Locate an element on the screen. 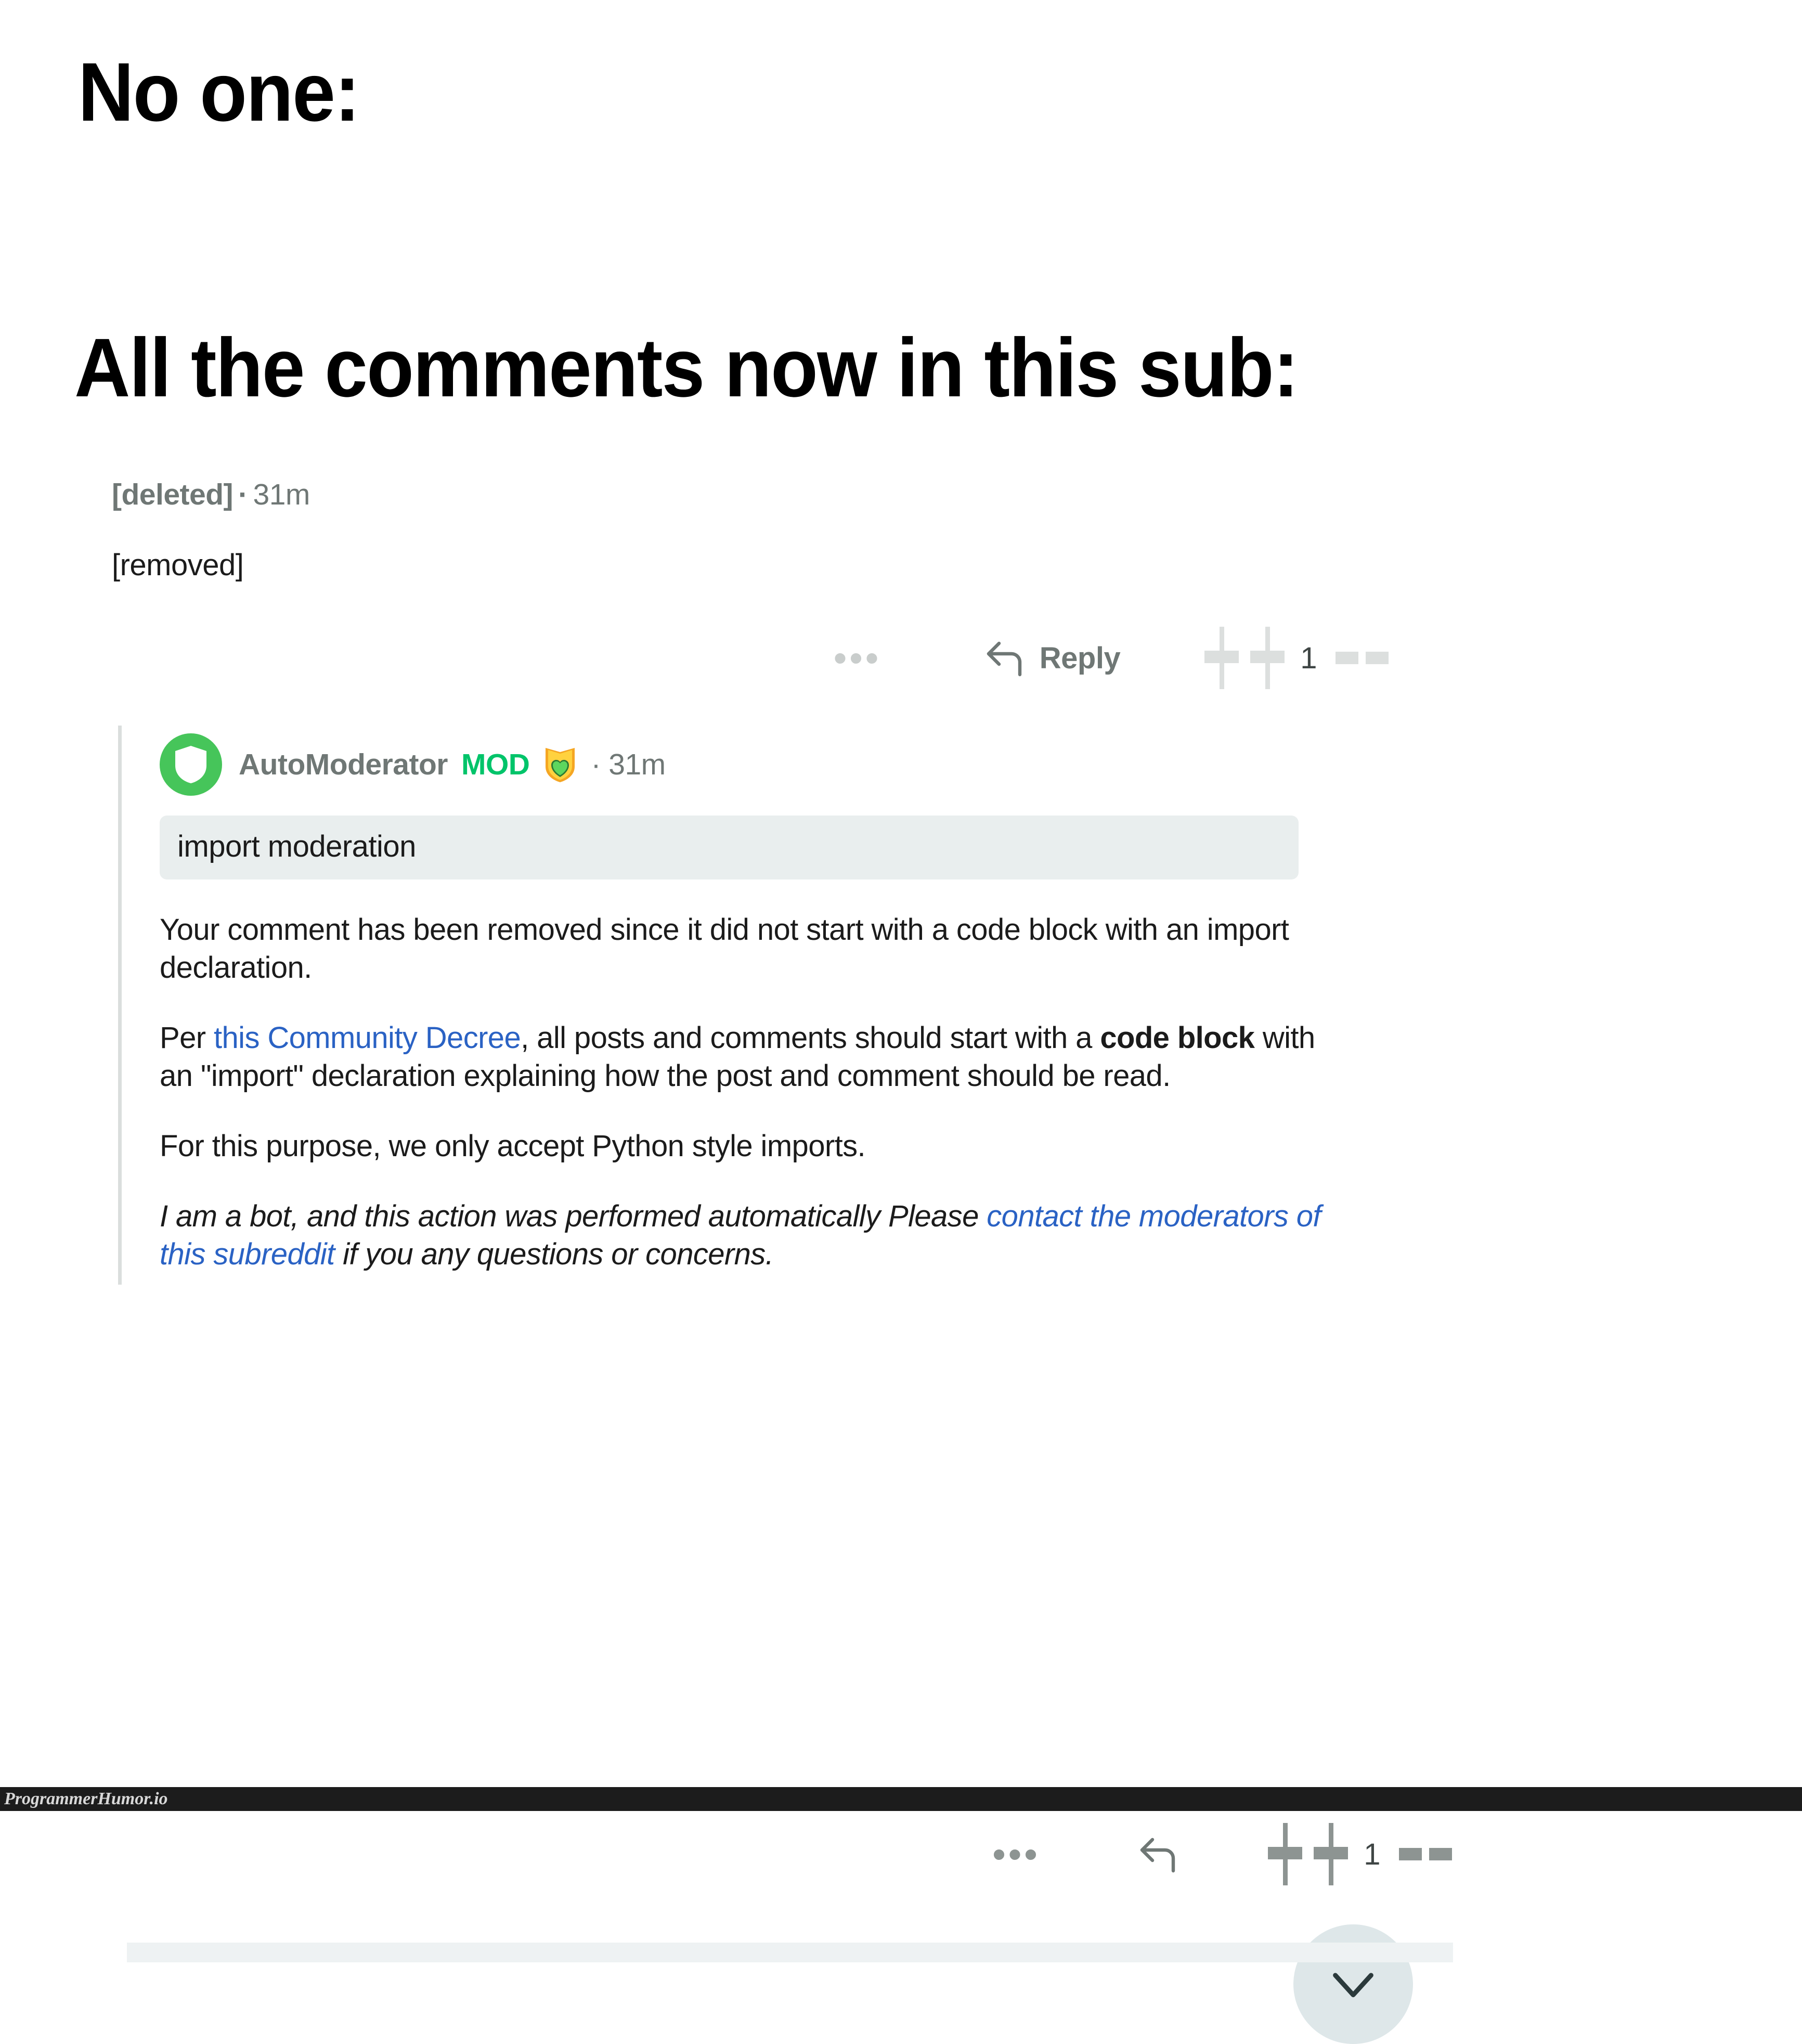 The height and width of the screenshot is (2044, 1802). shield-heart-award-icon is located at coordinates (560, 764).